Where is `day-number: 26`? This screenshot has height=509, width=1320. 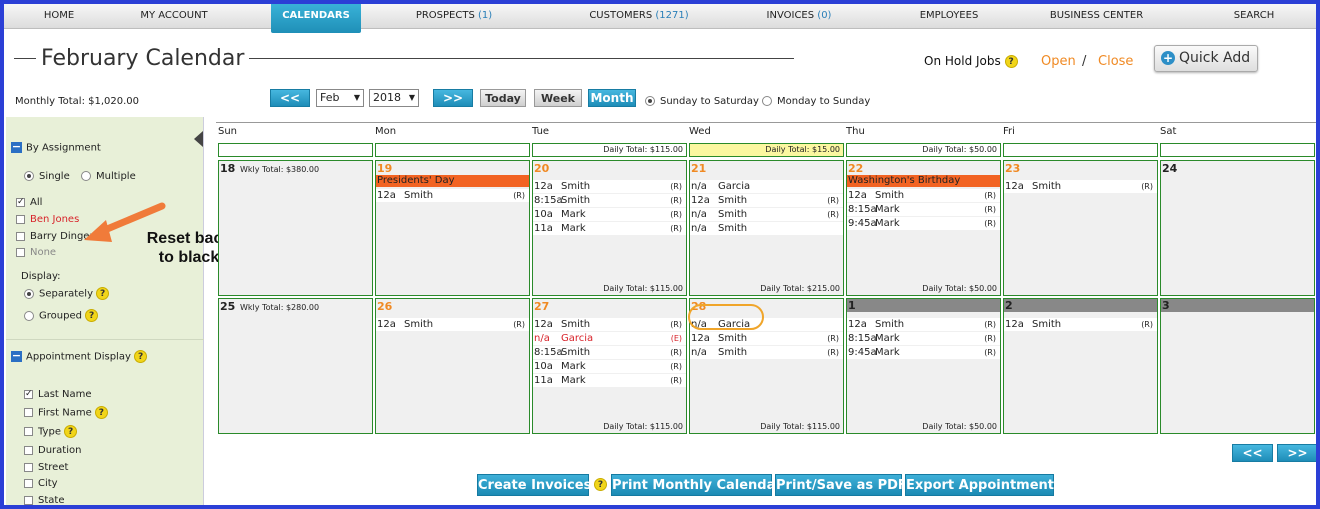 day-number: 26 is located at coordinates (384, 306).